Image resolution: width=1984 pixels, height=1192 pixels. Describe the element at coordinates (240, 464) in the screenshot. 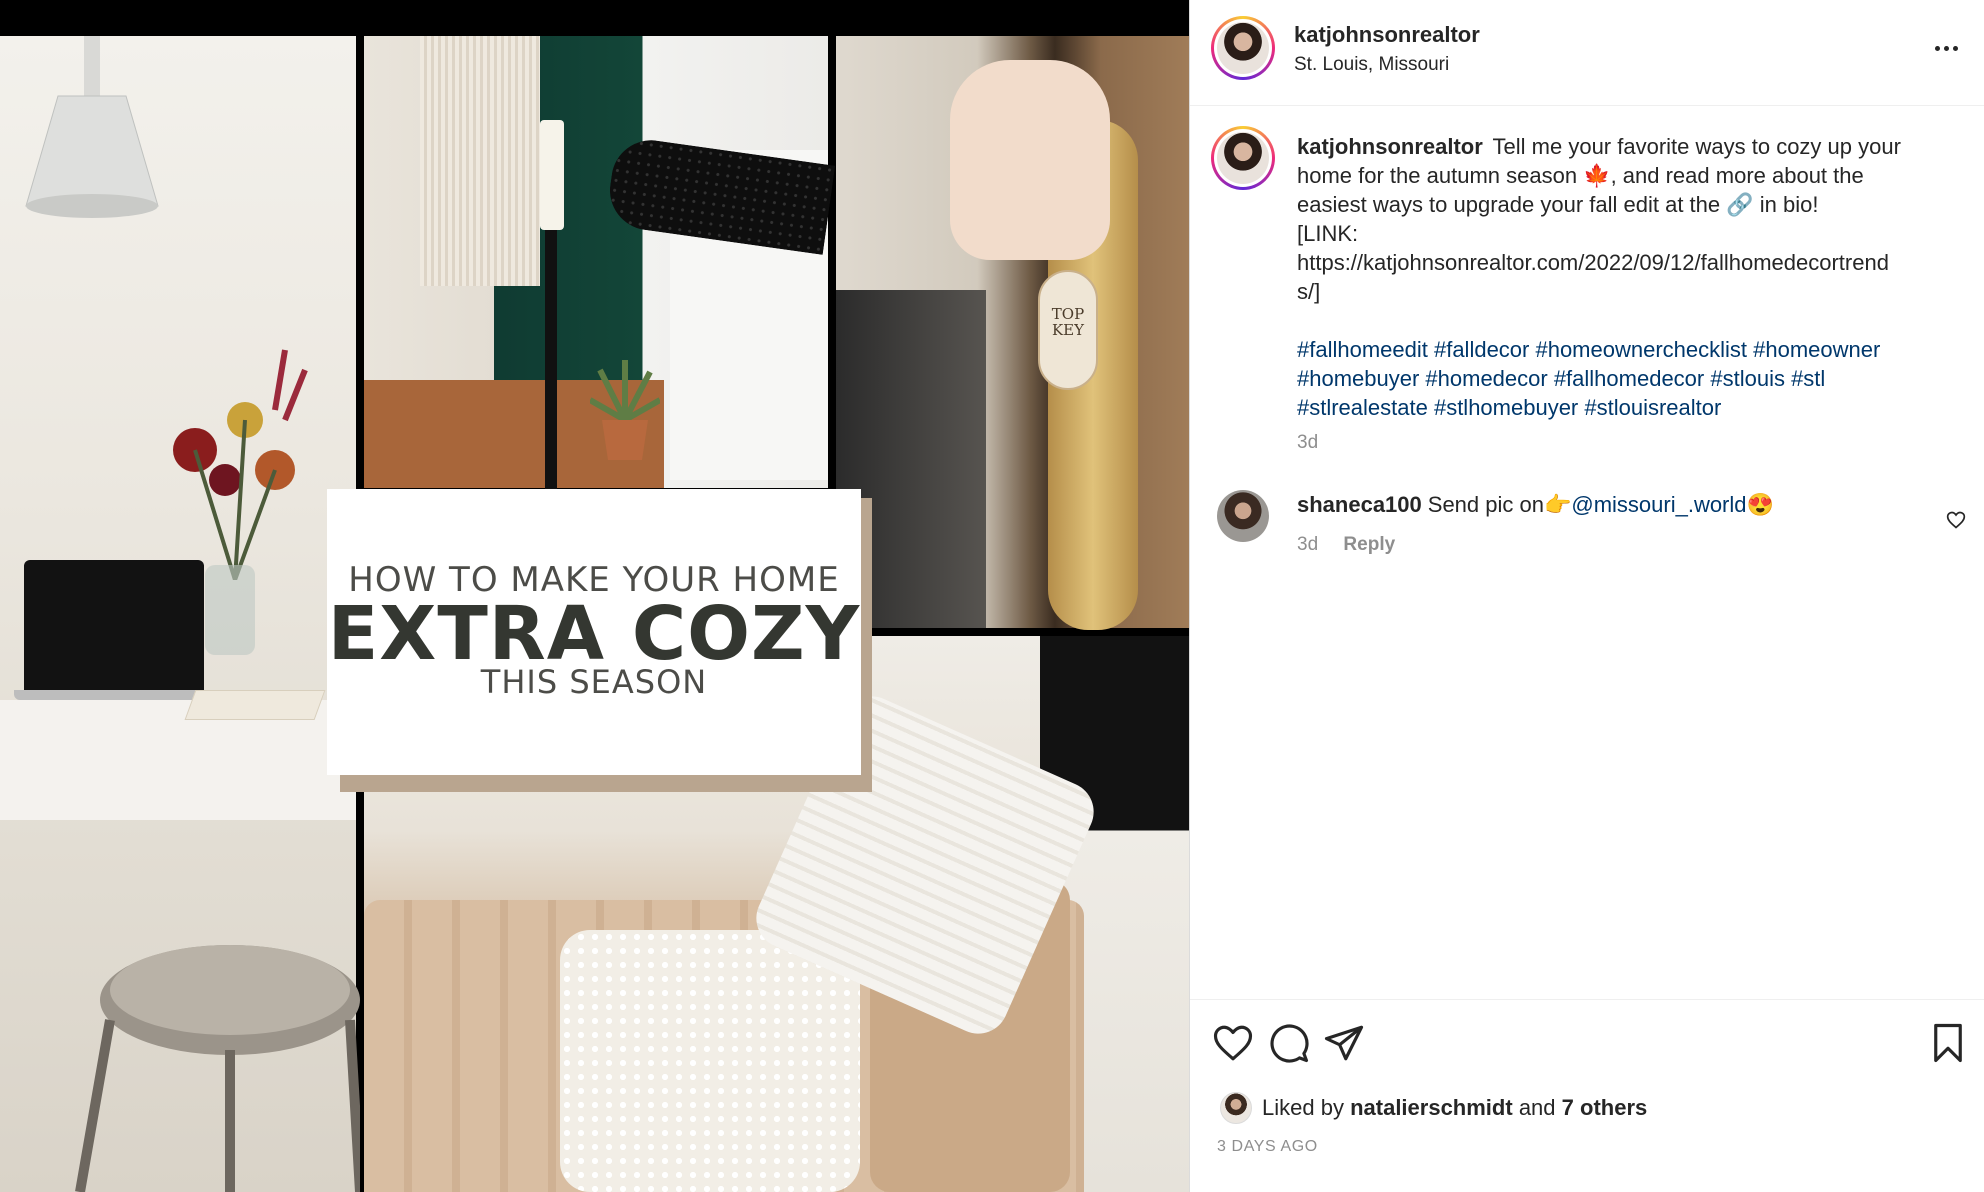

I see `flower-bouquet-illustration` at that location.